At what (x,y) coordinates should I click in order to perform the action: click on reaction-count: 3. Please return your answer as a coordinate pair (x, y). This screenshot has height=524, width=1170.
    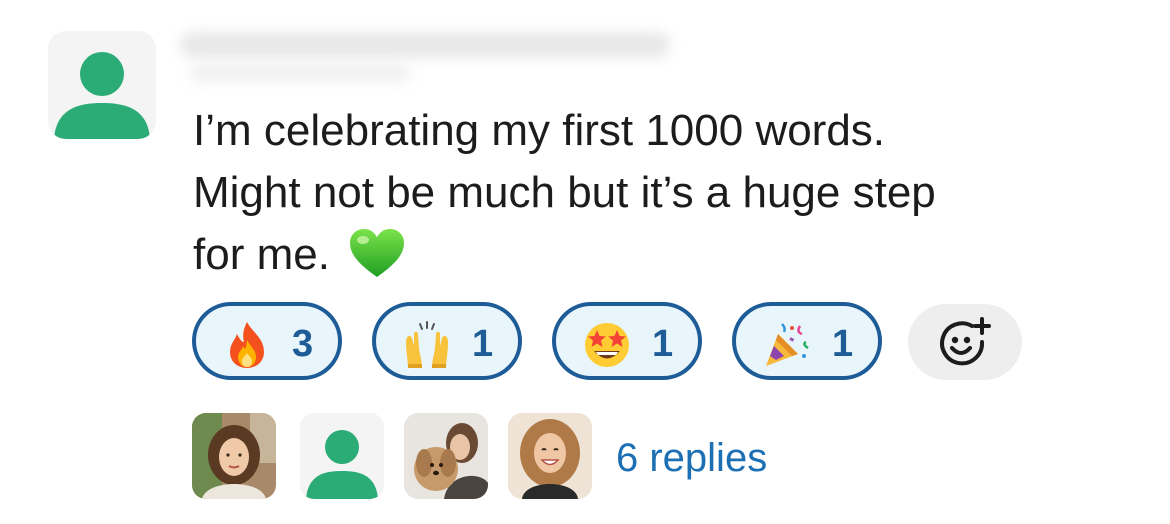
    Looking at the image, I should click on (303, 344).